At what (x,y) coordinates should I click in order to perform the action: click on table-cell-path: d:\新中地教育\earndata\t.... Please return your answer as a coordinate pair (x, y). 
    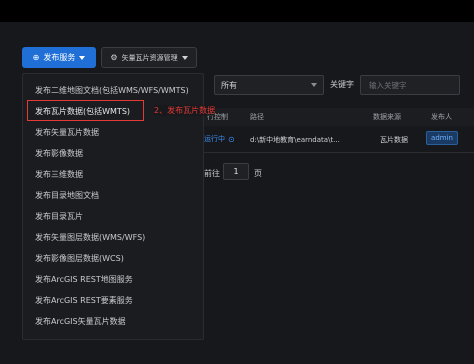
    Looking at the image, I should click on (295, 140).